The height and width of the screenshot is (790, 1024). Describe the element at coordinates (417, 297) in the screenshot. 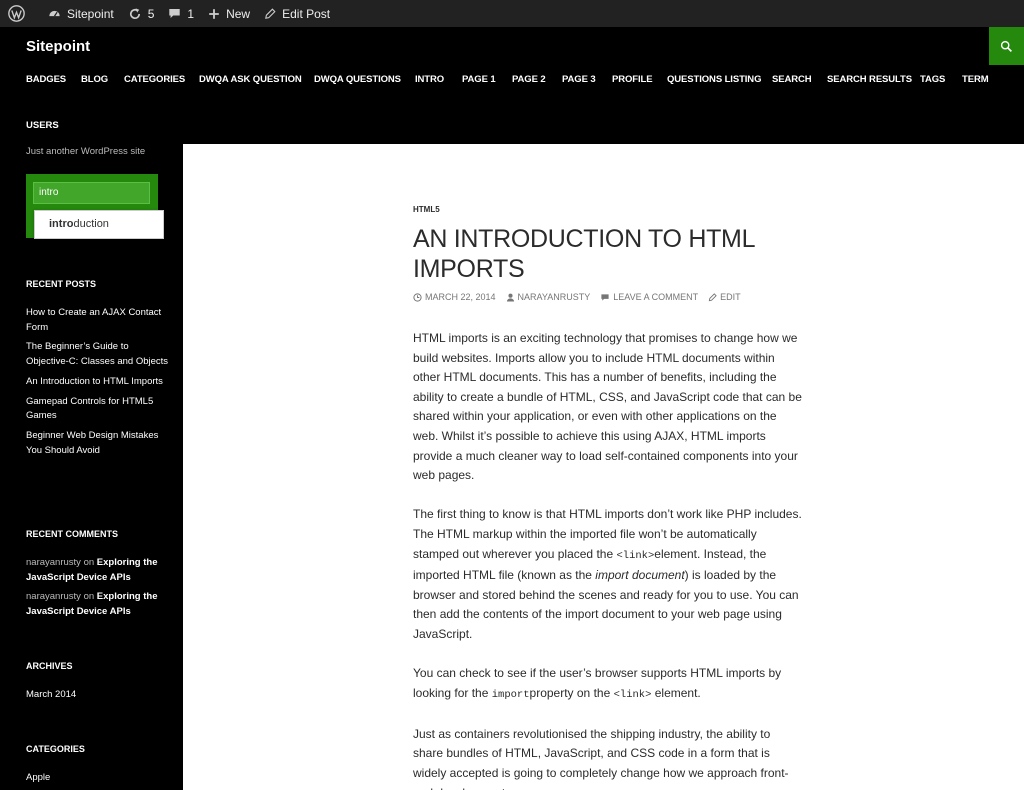

I see `clock-icon` at that location.